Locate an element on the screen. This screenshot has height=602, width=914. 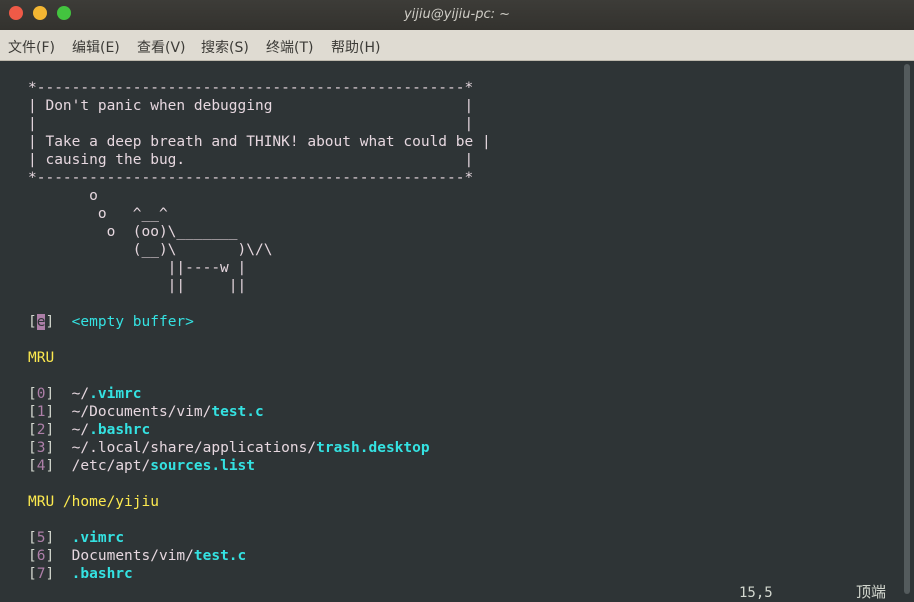
cowsay-line: | causing the bug. | is located at coordinates (251, 160).